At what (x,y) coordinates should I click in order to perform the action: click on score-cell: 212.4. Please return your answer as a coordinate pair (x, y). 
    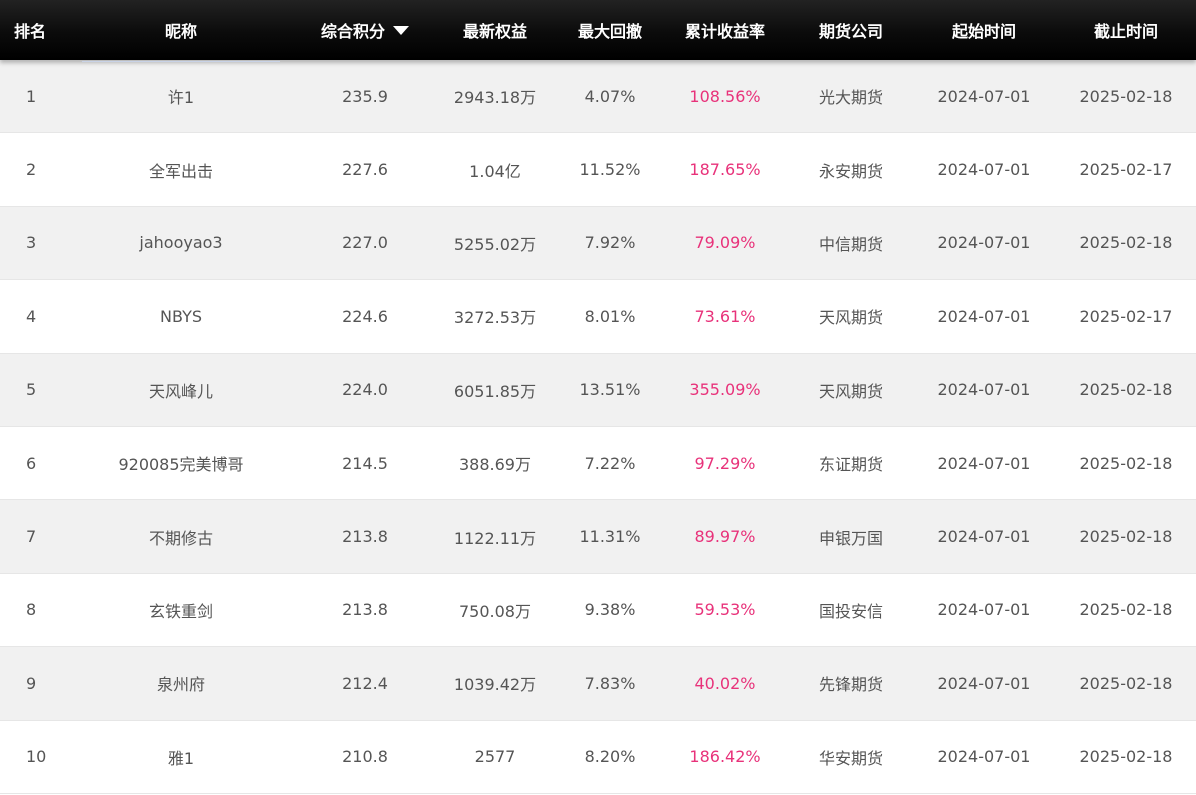
    Looking at the image, I should click on (365, 683).